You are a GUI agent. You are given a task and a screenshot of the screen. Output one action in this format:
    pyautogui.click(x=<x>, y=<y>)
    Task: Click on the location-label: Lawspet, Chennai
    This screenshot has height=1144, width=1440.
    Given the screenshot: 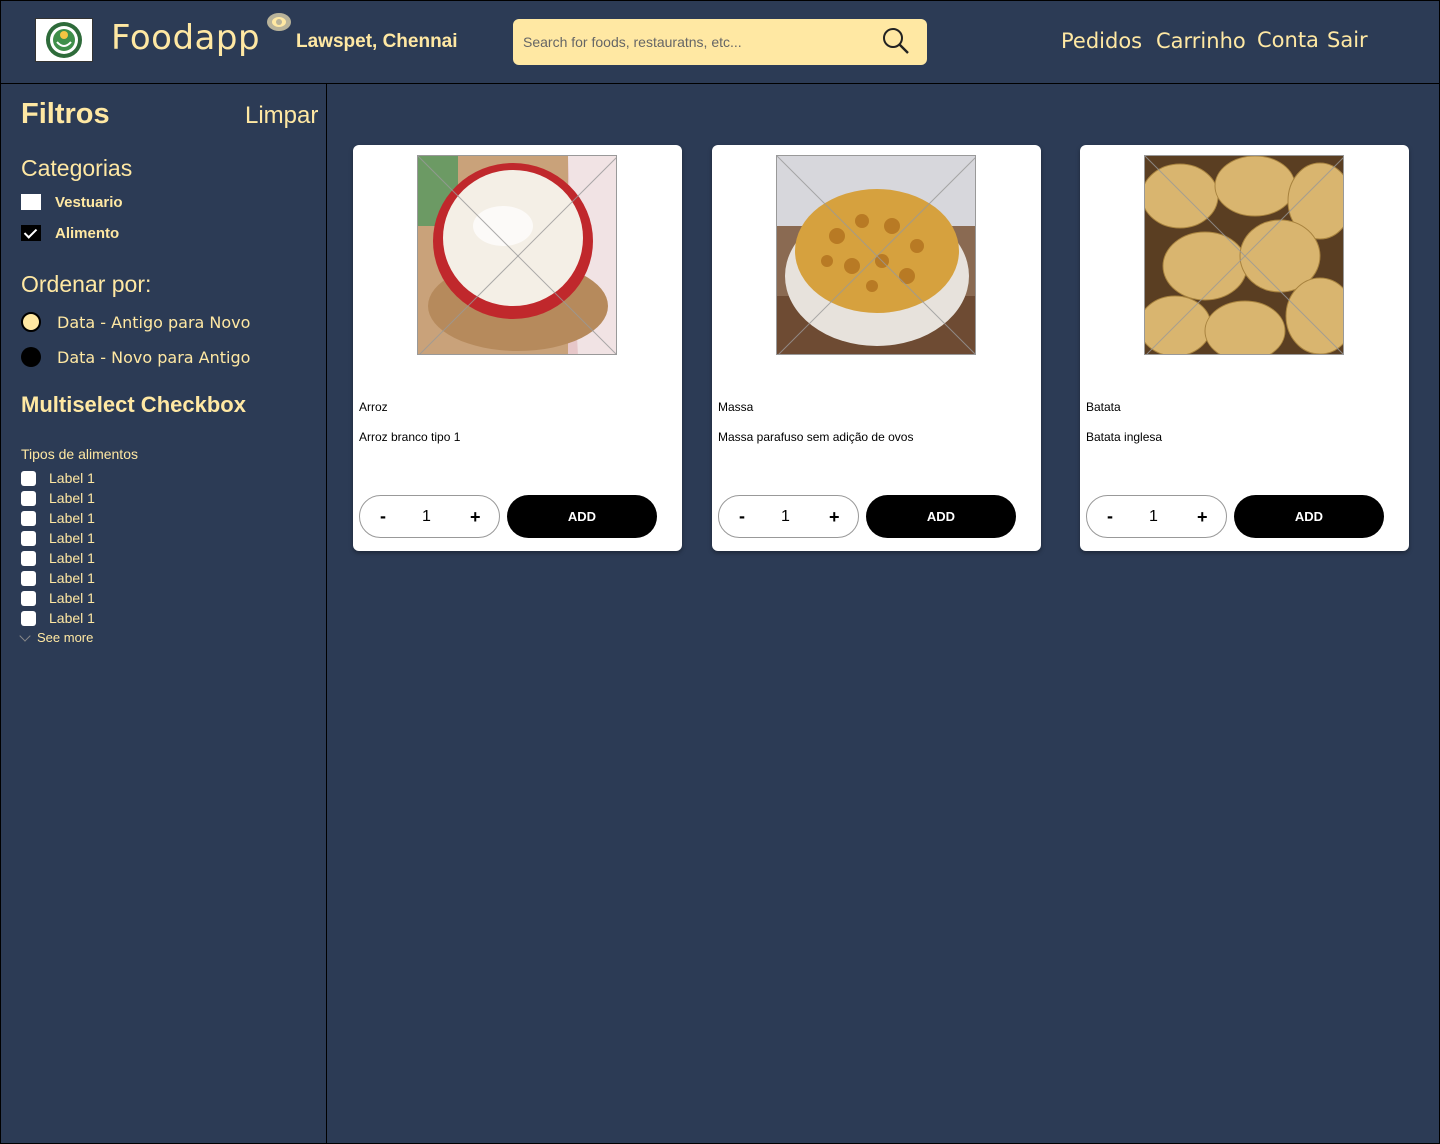 What is the action you would take?
    pyautogui.click(x=377, y=42)
    